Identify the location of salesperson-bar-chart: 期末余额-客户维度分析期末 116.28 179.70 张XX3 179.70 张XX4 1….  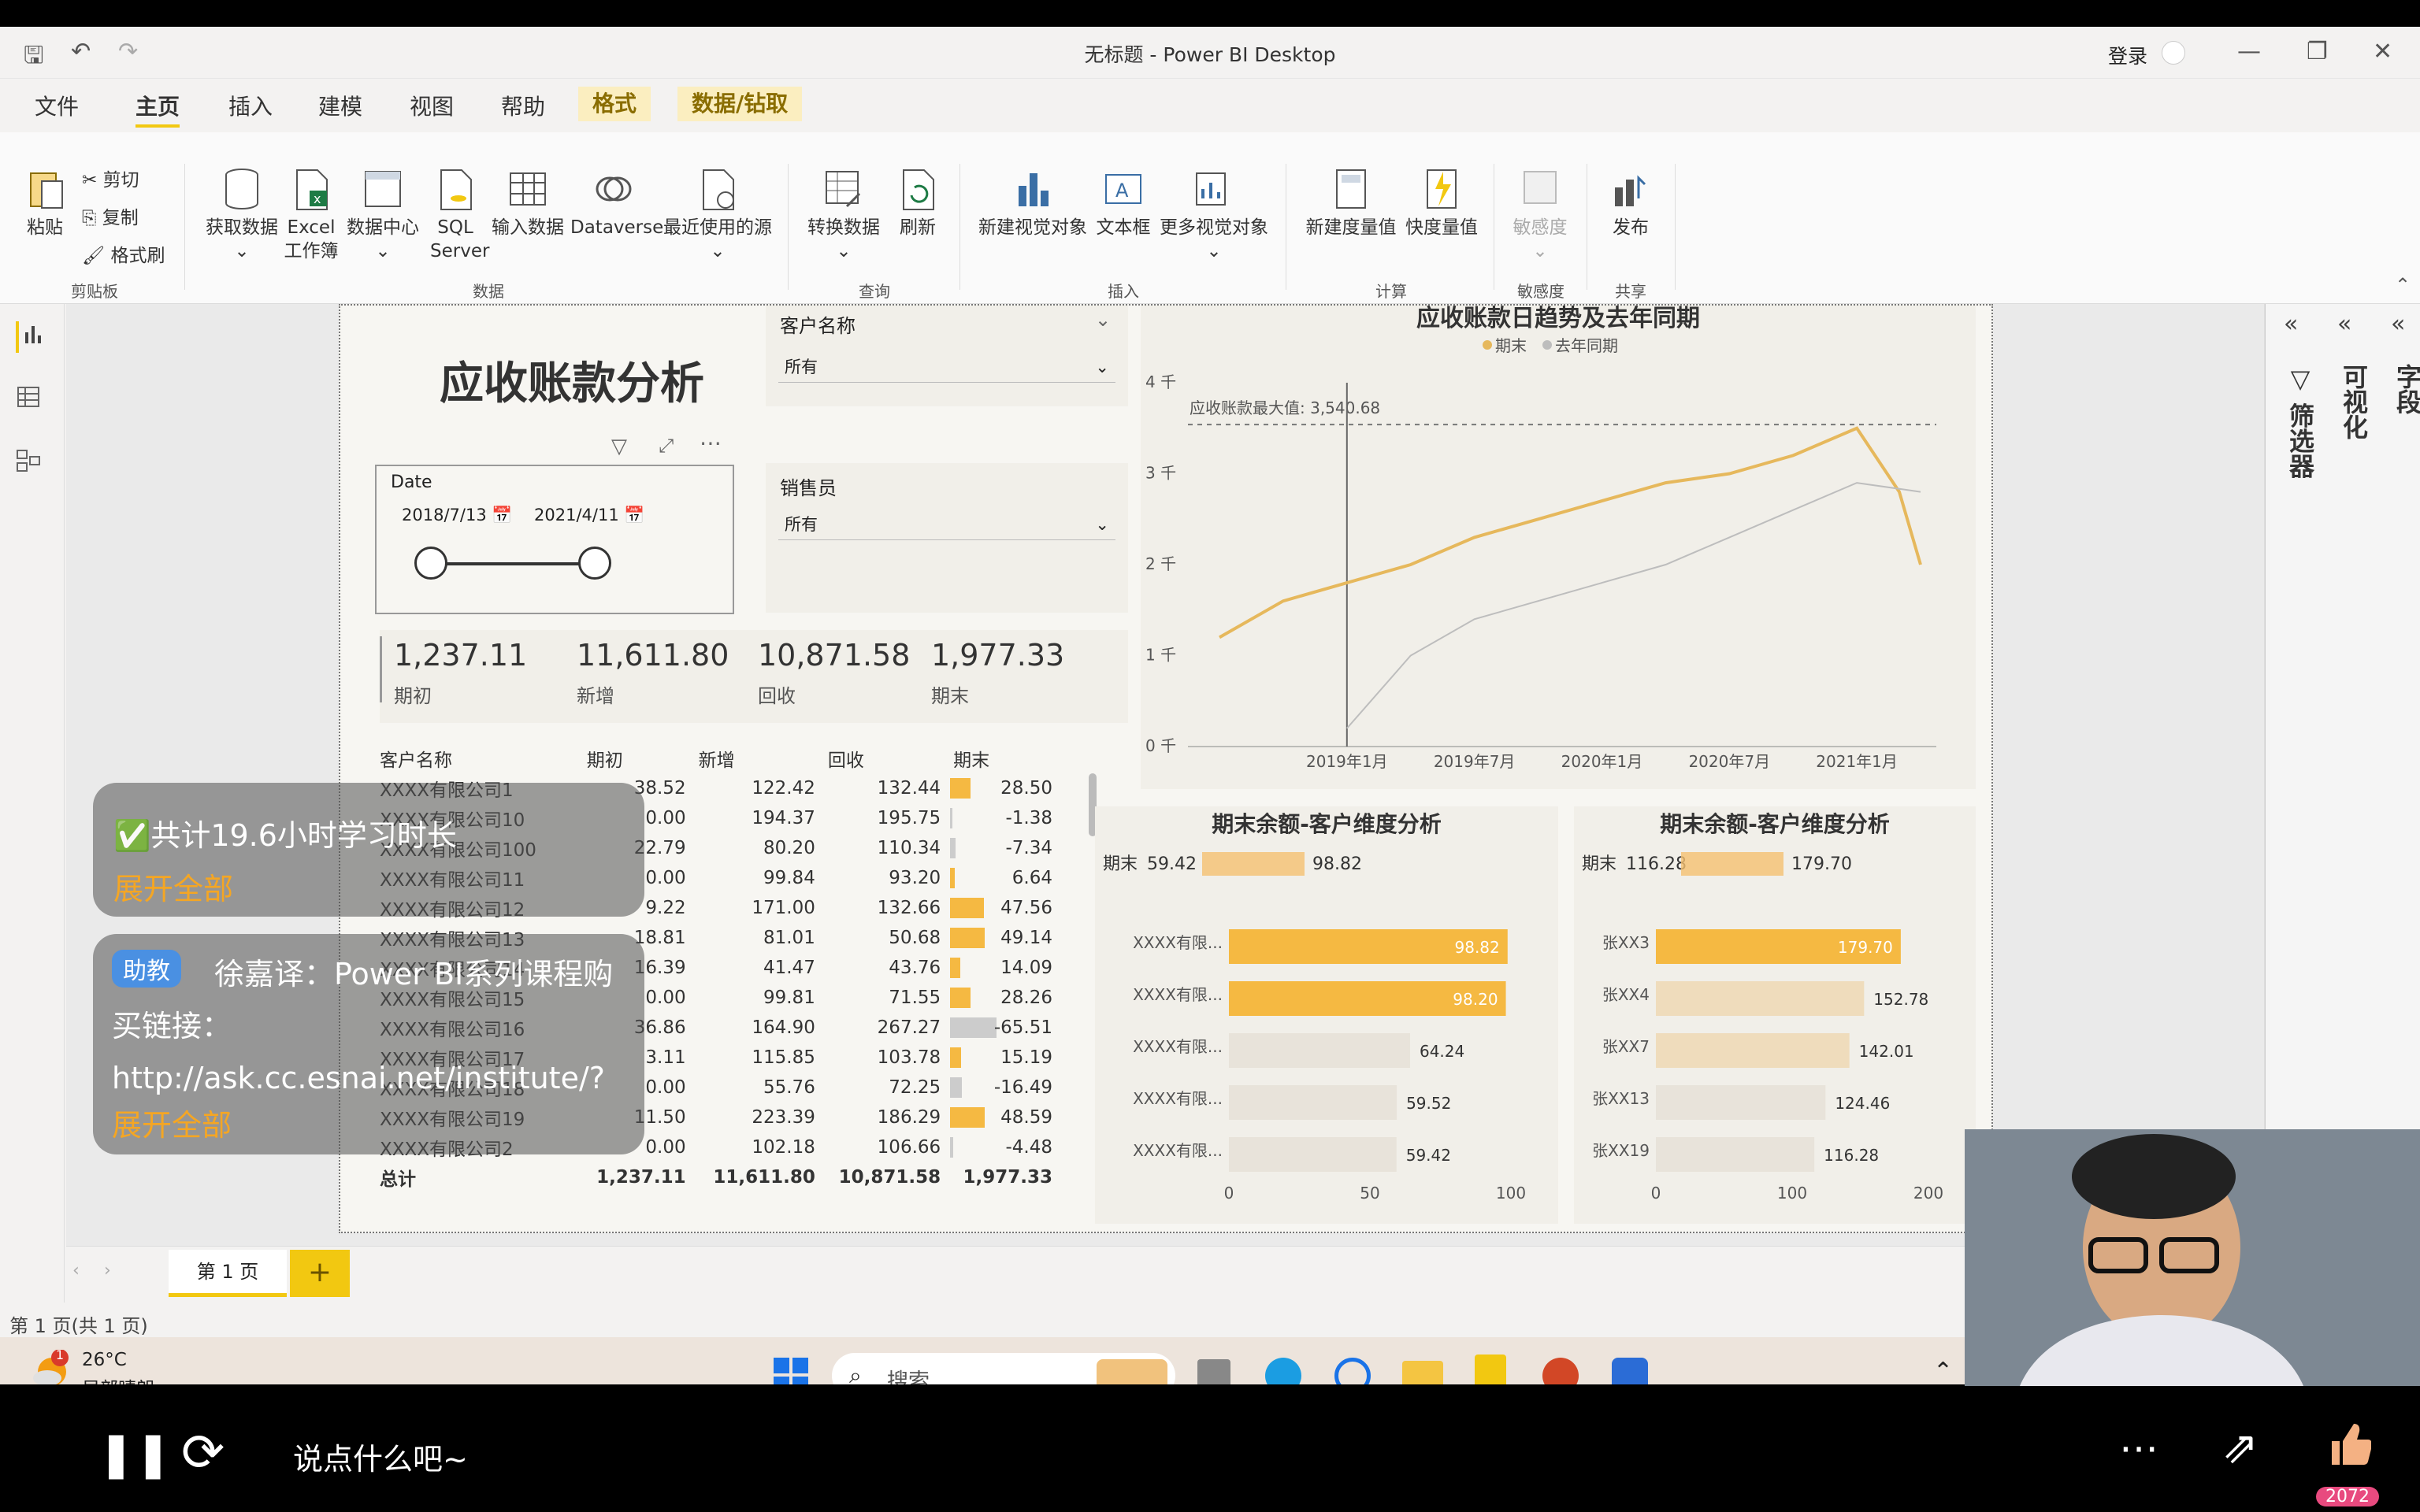
(1775, 1015).